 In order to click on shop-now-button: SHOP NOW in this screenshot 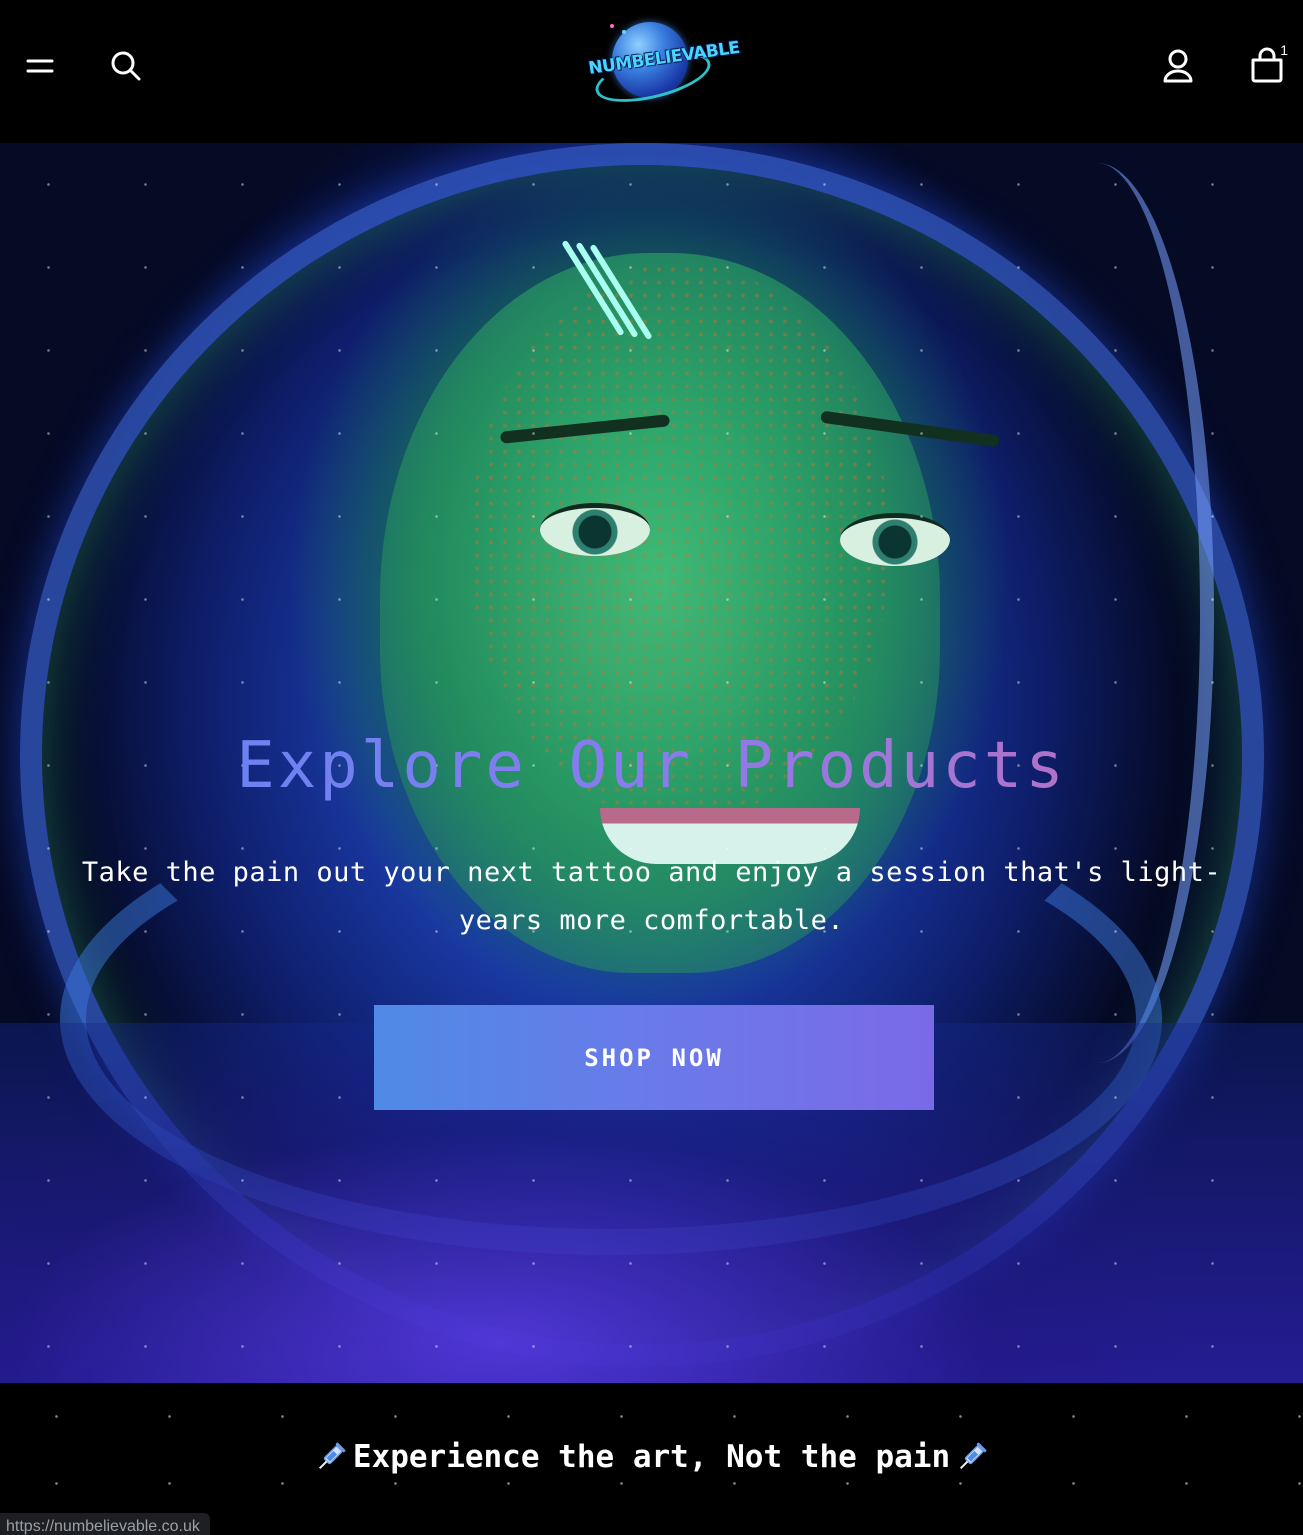, I will do `click(654, 1057)`.